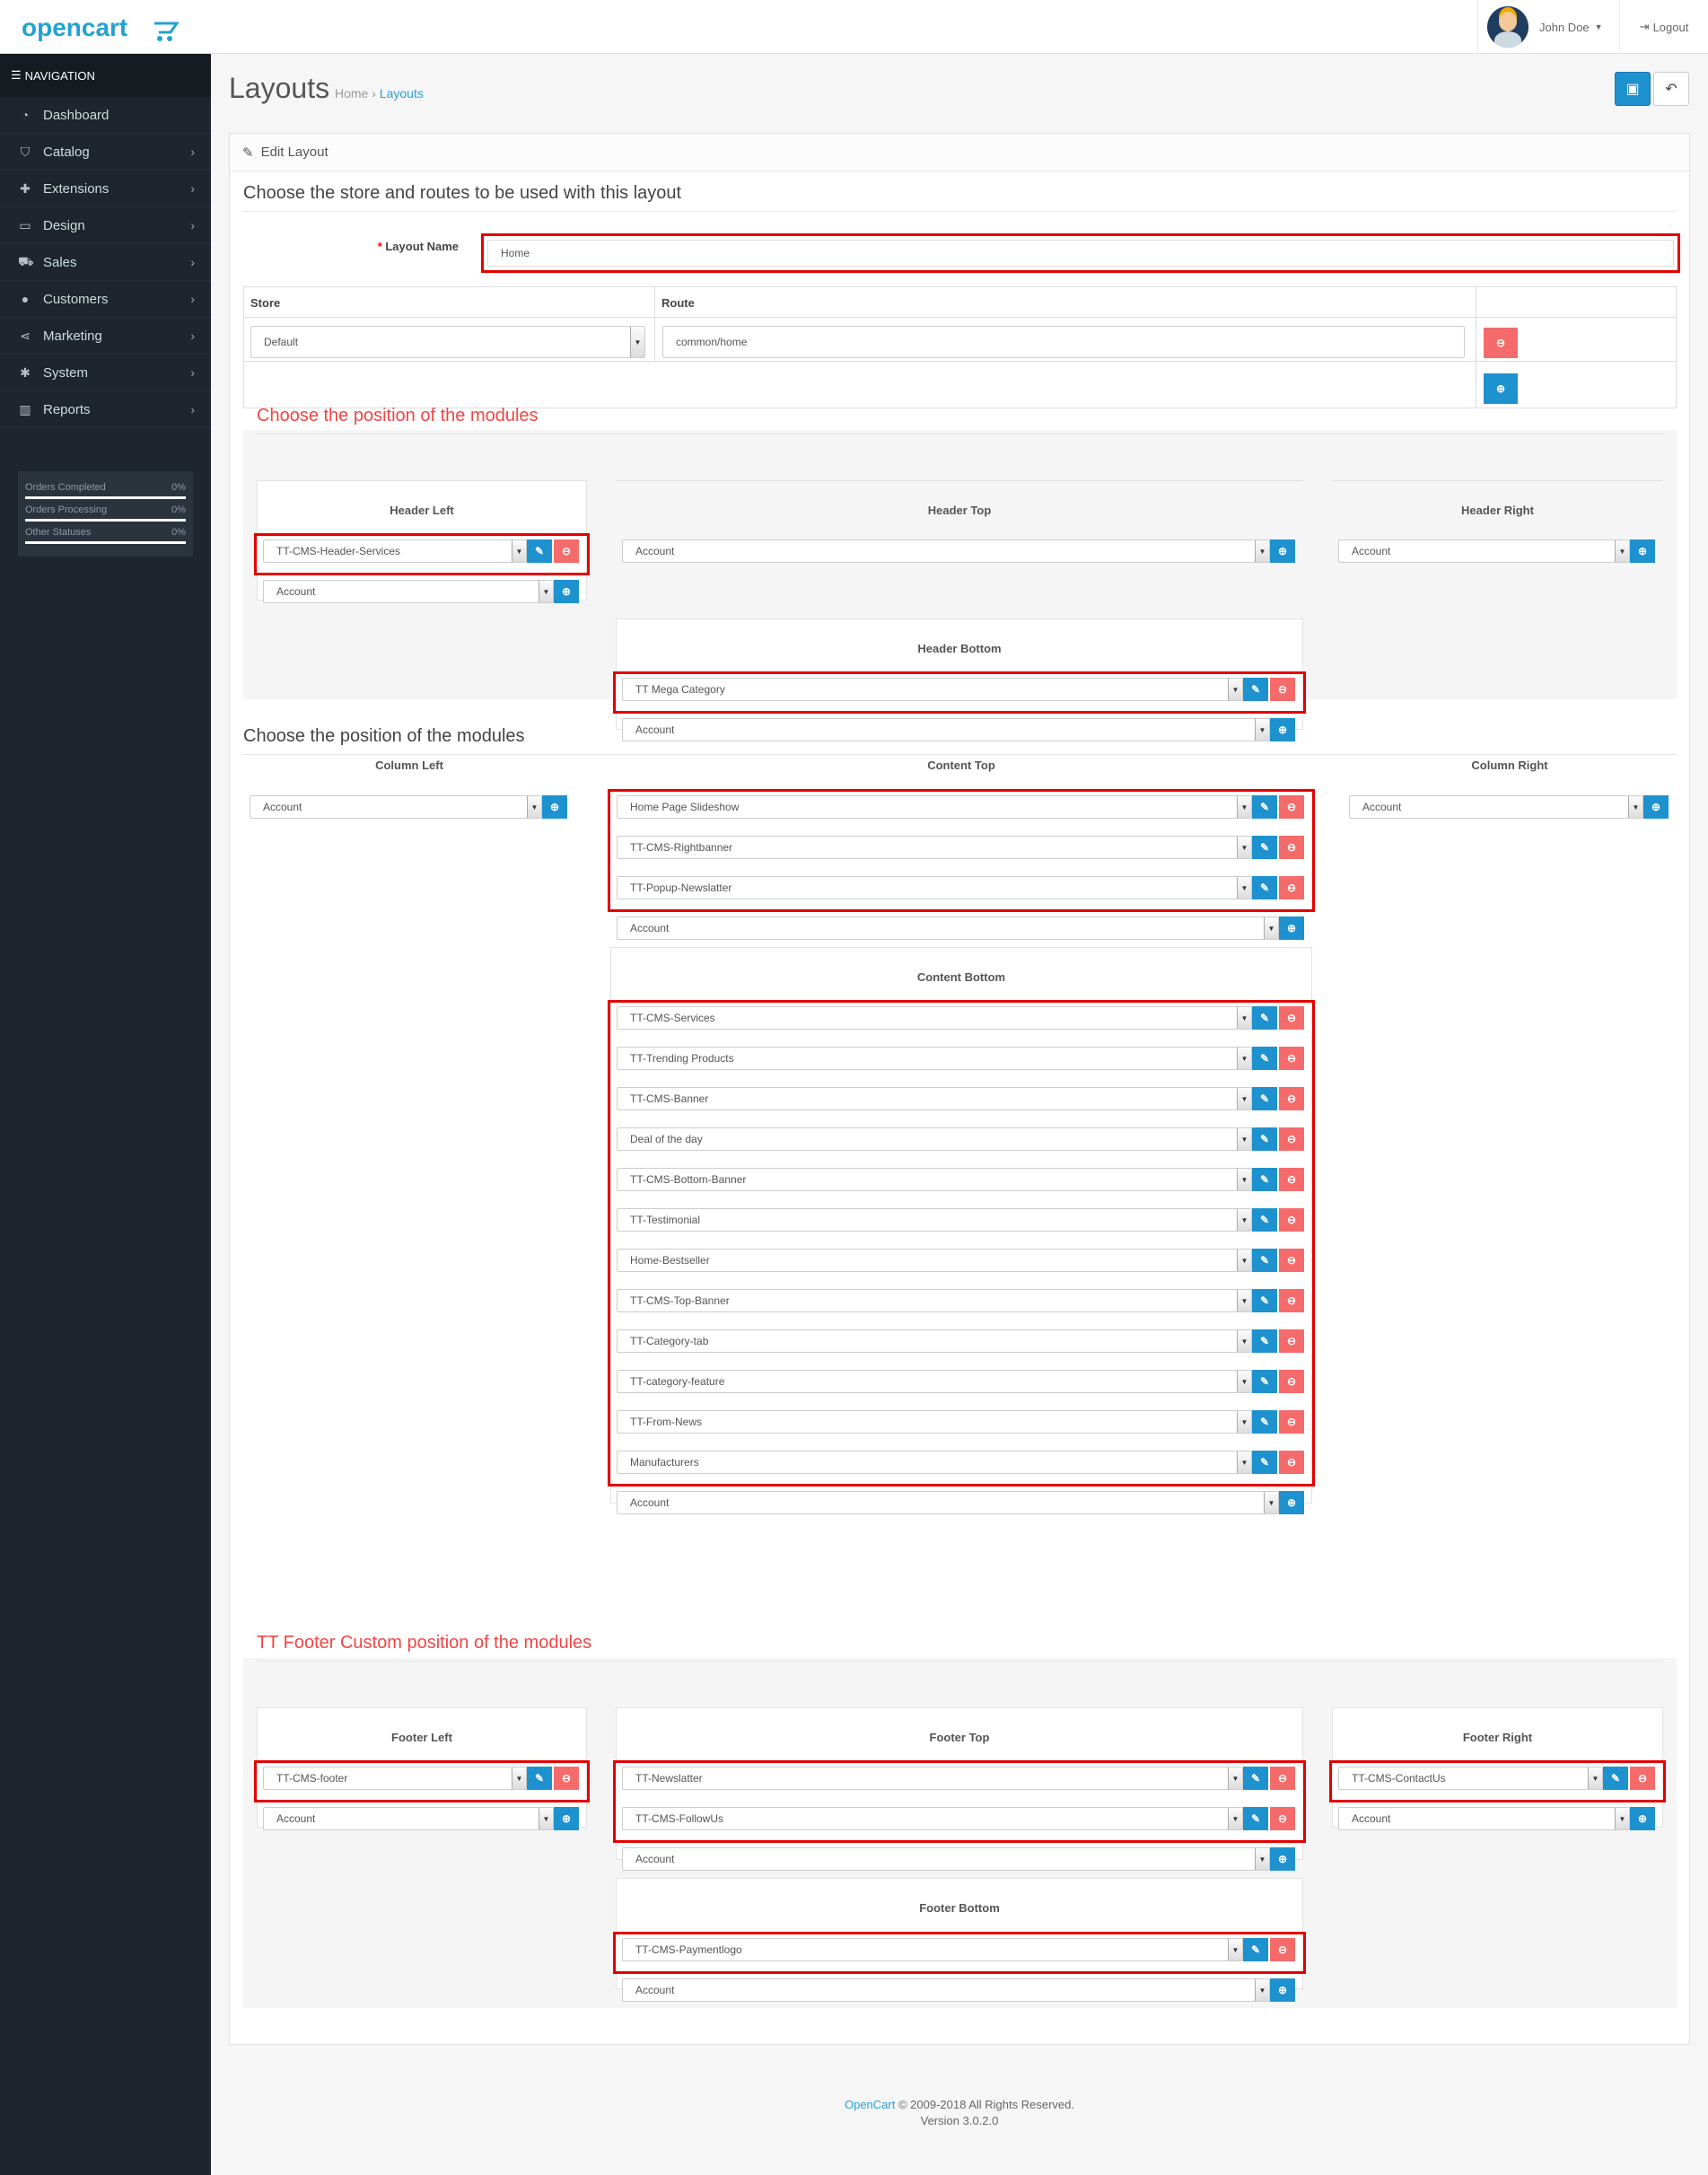  Describe the element at coordinates (351, 93) in the screenshot. I see `breadcrumb-home: Home` at that location.